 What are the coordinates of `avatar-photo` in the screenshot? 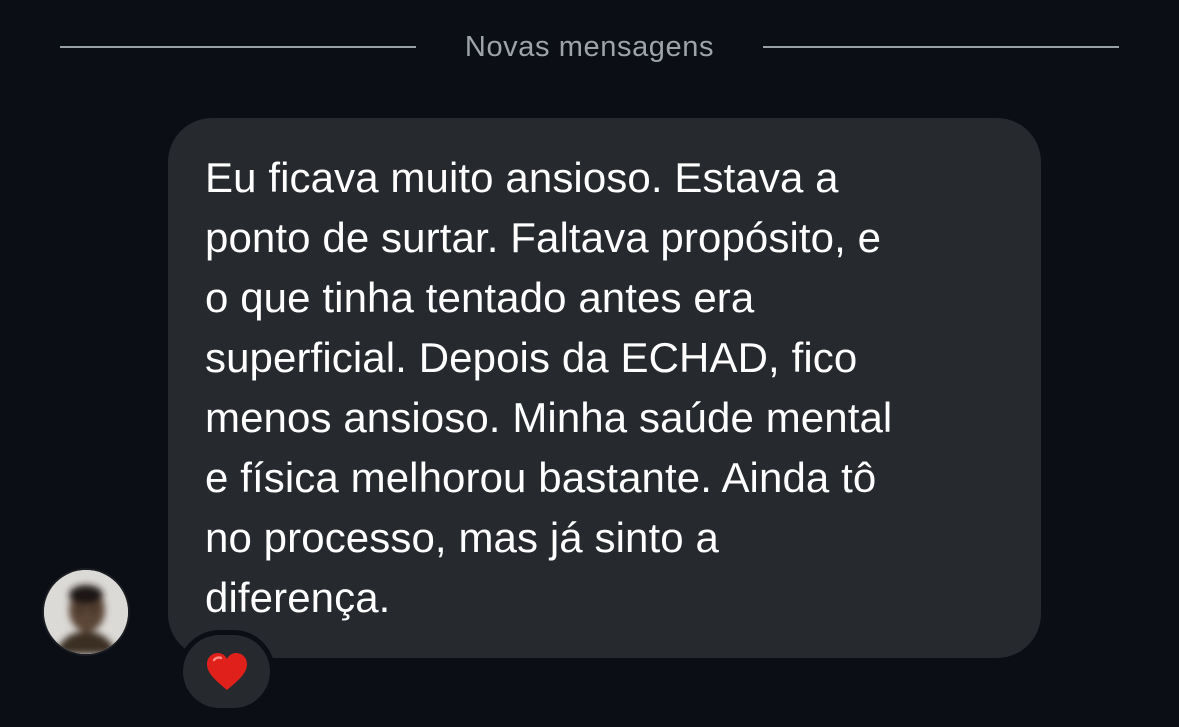 It's located at (86, 612).